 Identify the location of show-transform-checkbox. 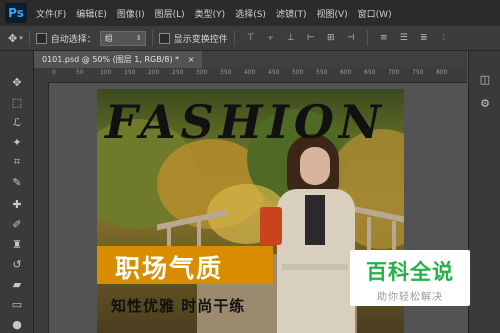
(164, 38).